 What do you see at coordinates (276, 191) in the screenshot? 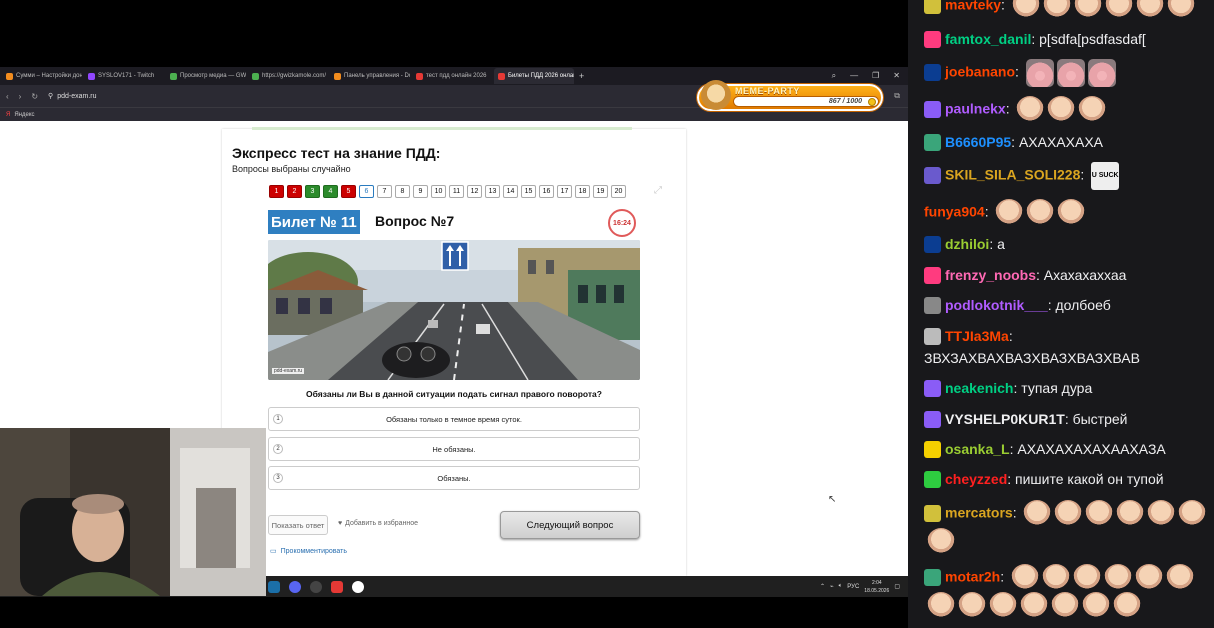
I see `question-number-button: 1` at bounding box center [276, 191].